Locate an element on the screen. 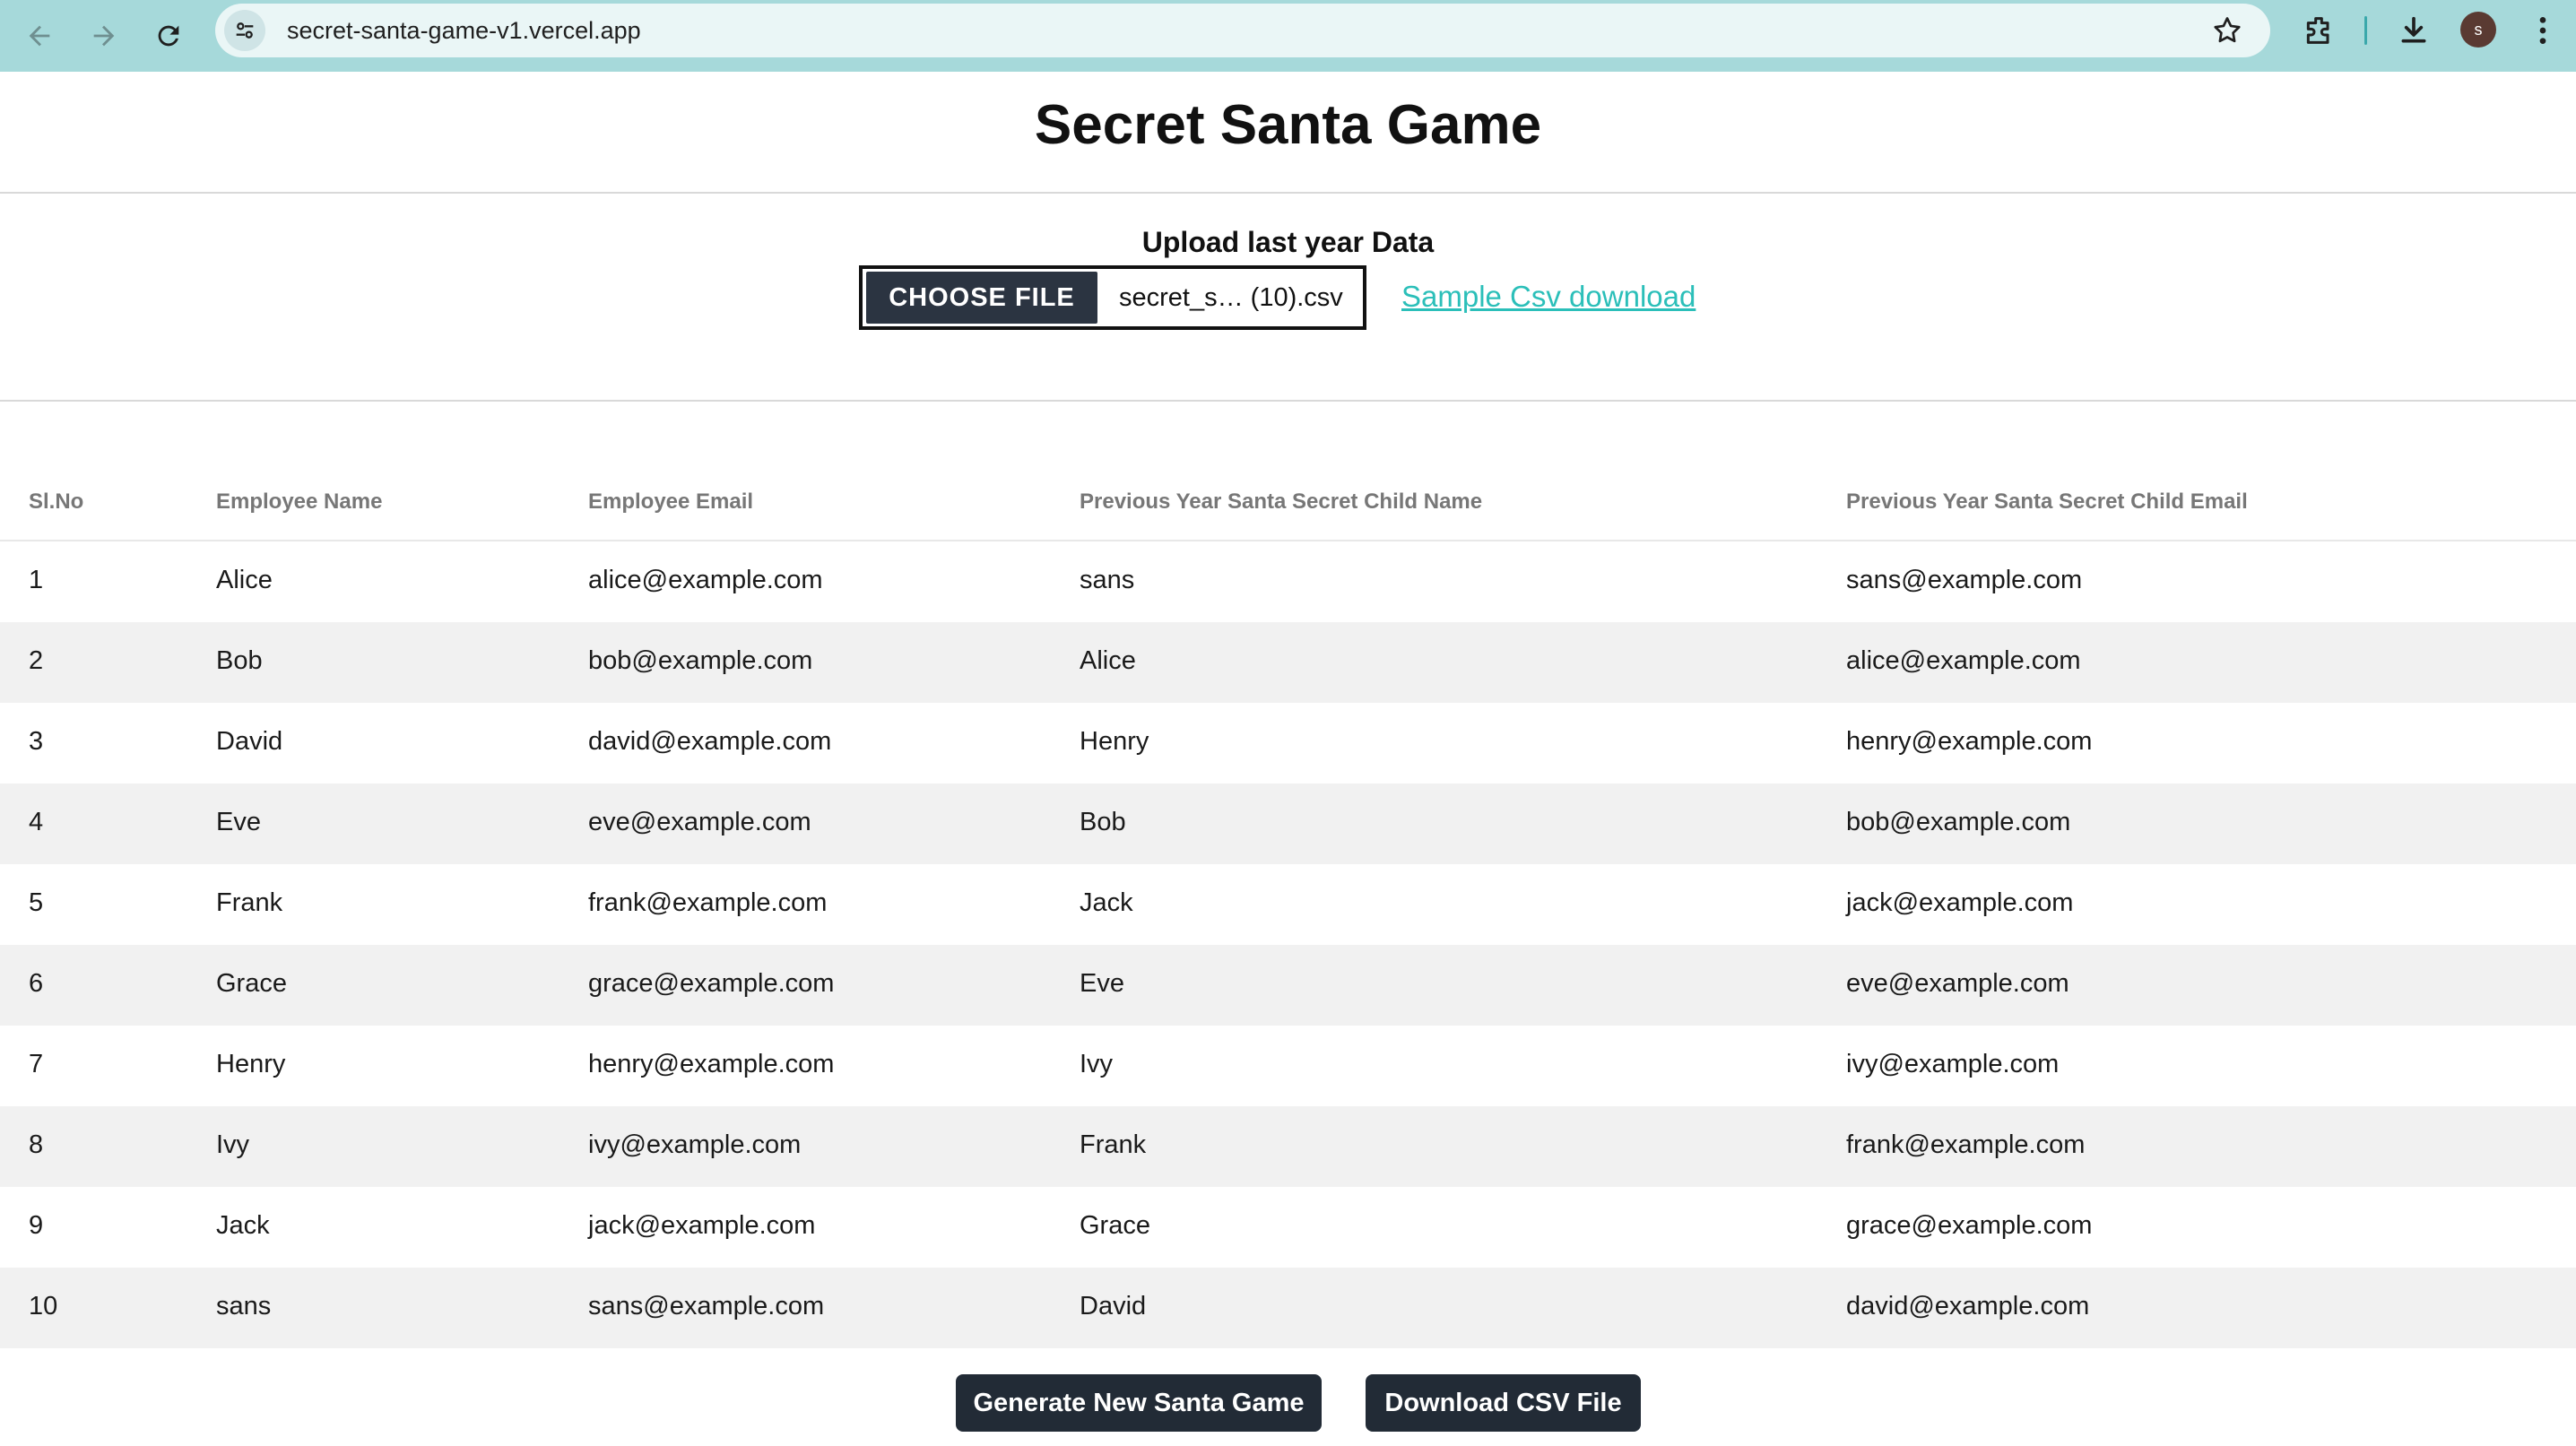 Image resolution: width=2576 pixels, height=1446 pixels. cell-child-name: Alice is located at coordinates (1108, 661).